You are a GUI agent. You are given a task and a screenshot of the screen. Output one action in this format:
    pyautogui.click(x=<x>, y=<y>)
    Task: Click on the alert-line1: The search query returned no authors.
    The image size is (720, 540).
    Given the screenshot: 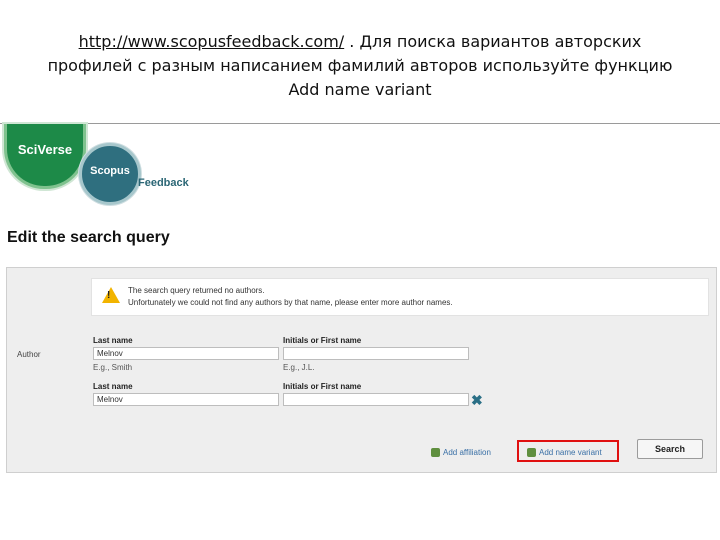 What is the action you would take?
    pyautogui.click(x=196, y=290)
    